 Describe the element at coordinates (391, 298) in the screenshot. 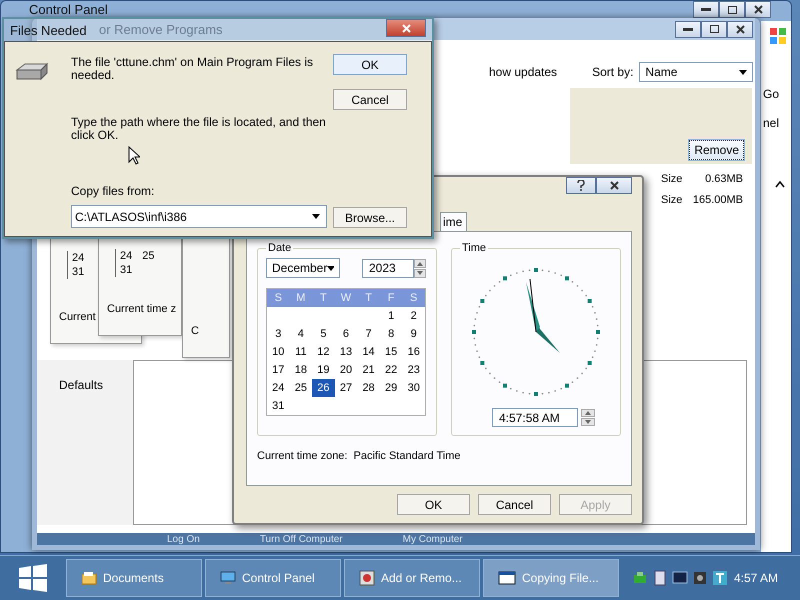

I see `weekday-header: F` at that location.